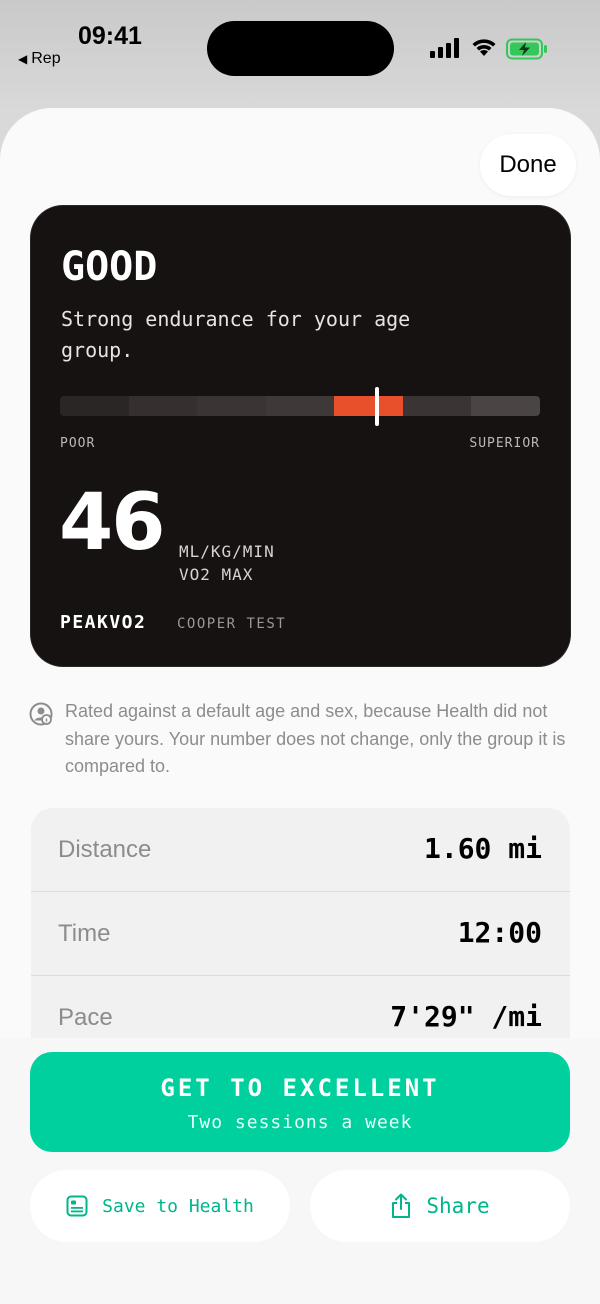 The width and height of the screenshot is (600, 1304). I want to click on save-to-health-button: Save to Health, so click(160, 1206).